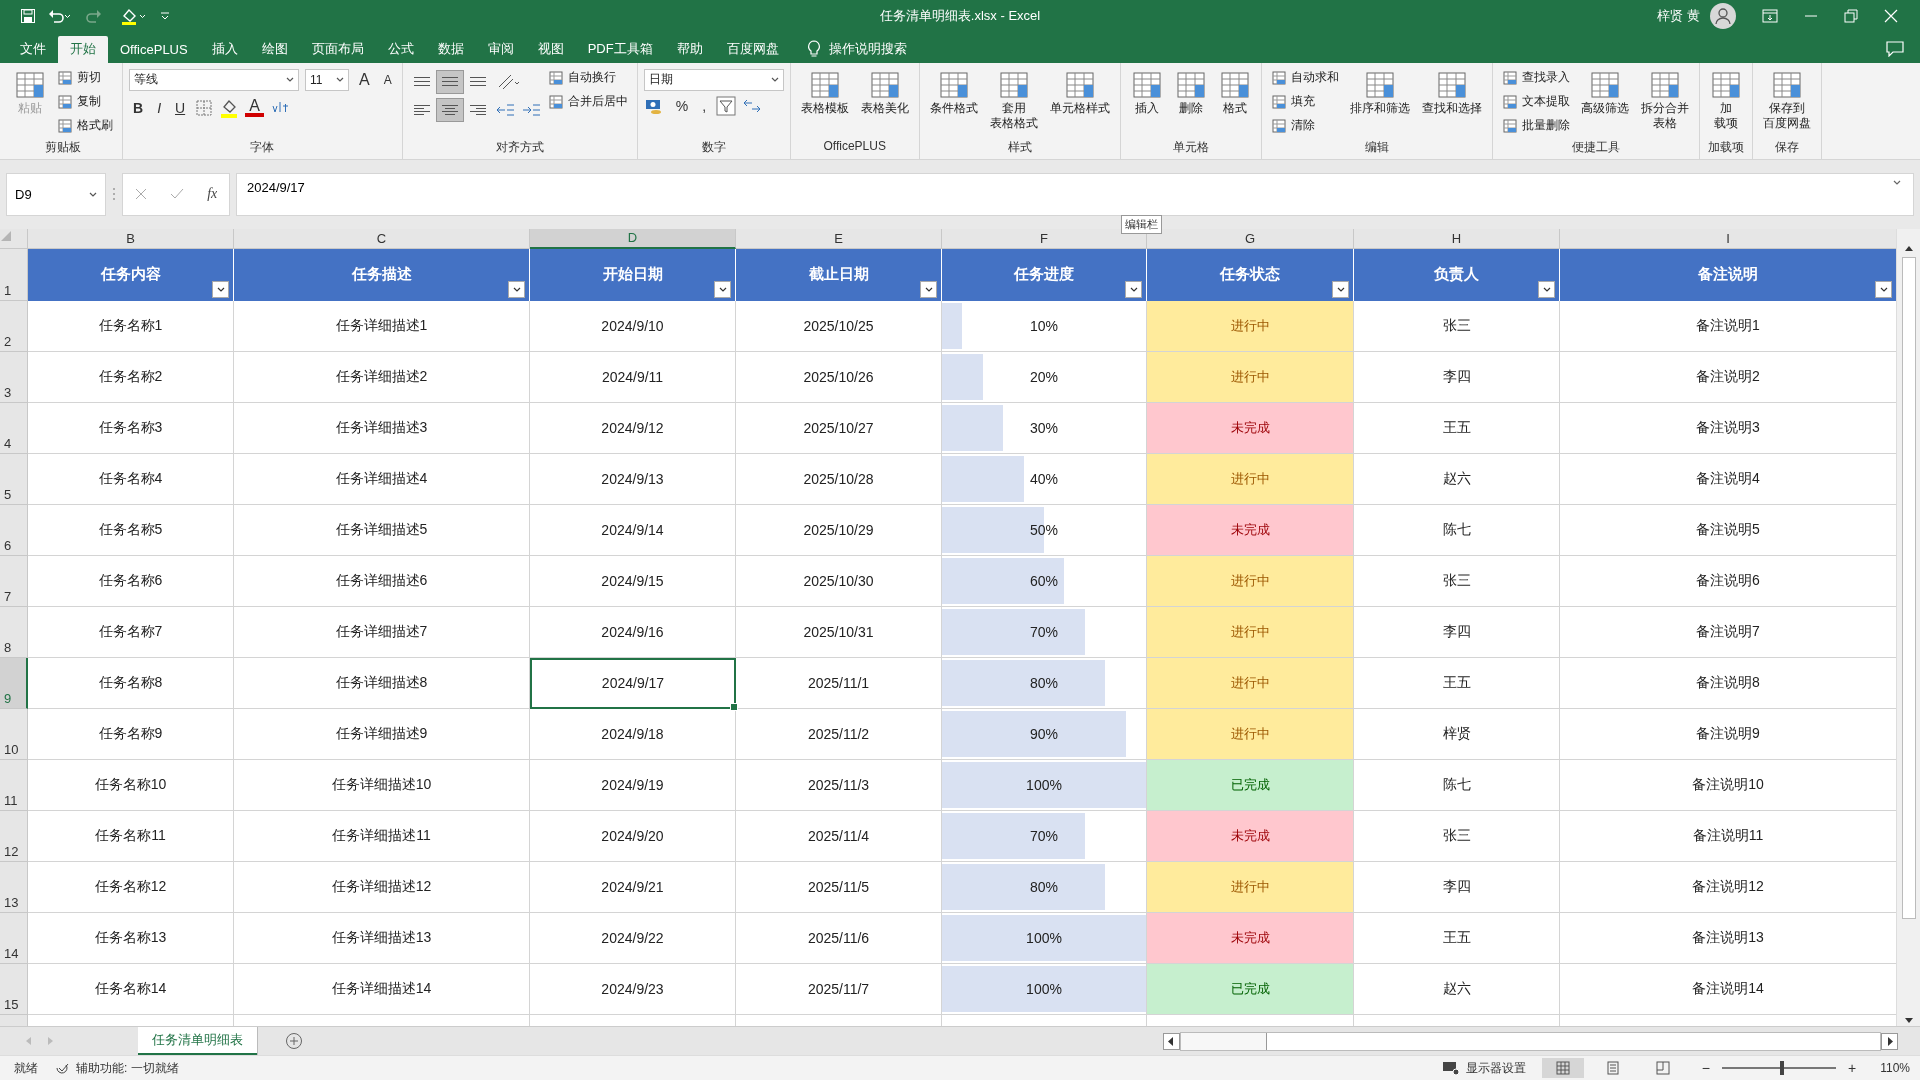  What do you see at coordinates (1898, 182) in the screenshot?
I see `expand-icon` at bounding box center [1898, 182].